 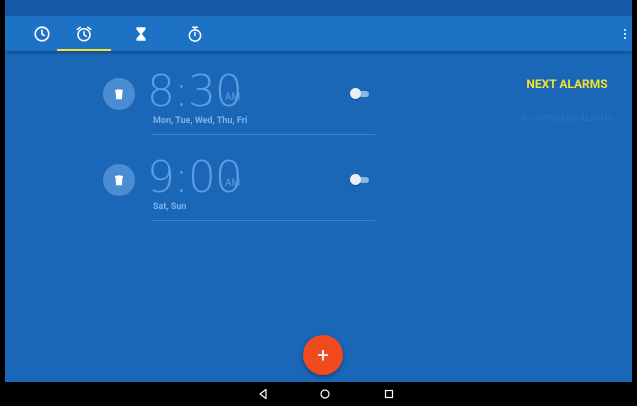 I want to click on selected-tab-indicator, so click(x=84, y=50).